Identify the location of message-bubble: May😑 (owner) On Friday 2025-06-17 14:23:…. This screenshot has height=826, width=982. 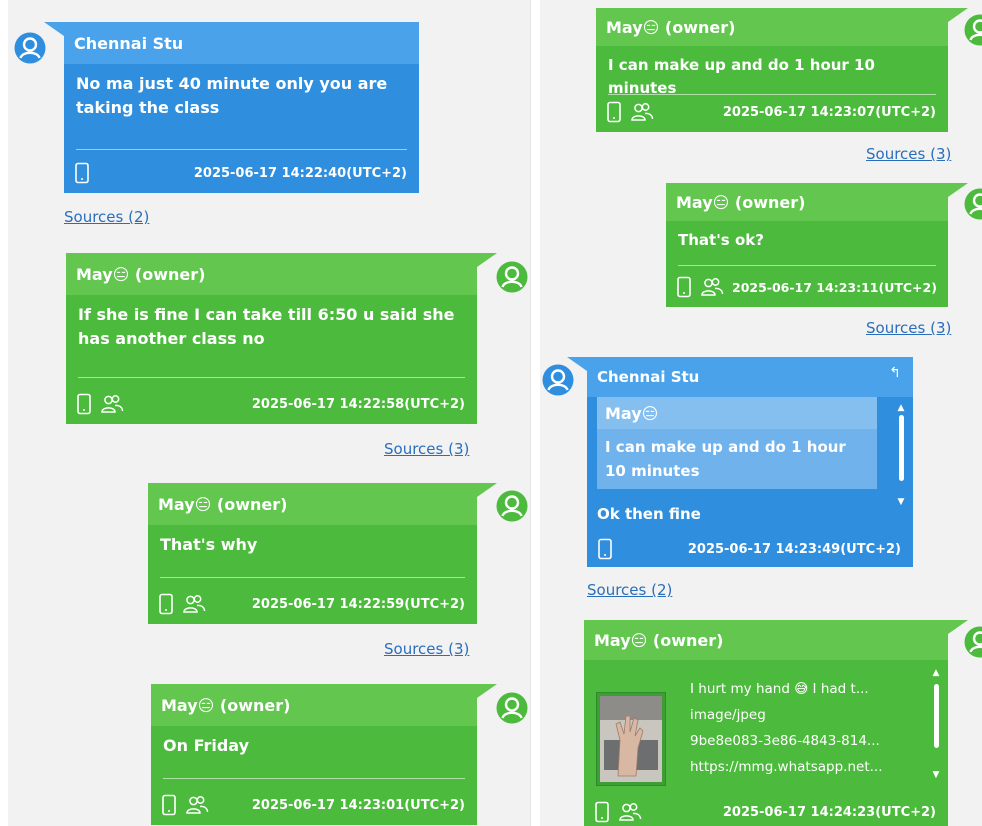
(324, 754).